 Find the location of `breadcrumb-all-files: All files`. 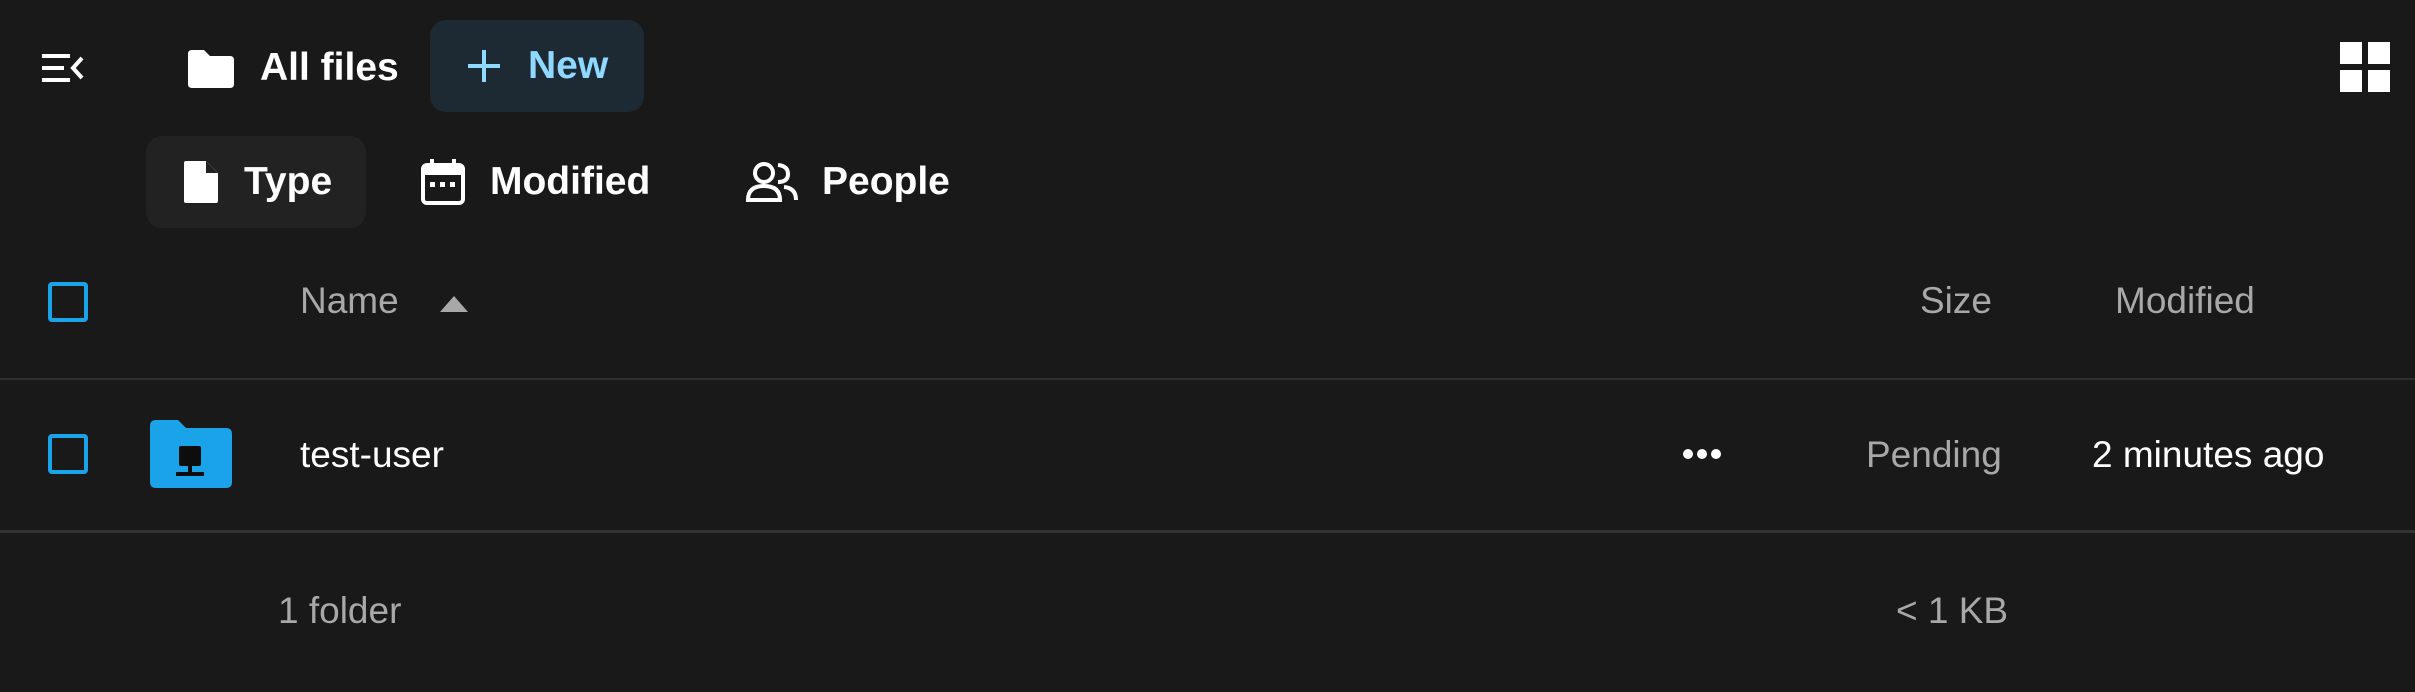

breadcrumb-all-files: All files is located at coordinates (292, 68).